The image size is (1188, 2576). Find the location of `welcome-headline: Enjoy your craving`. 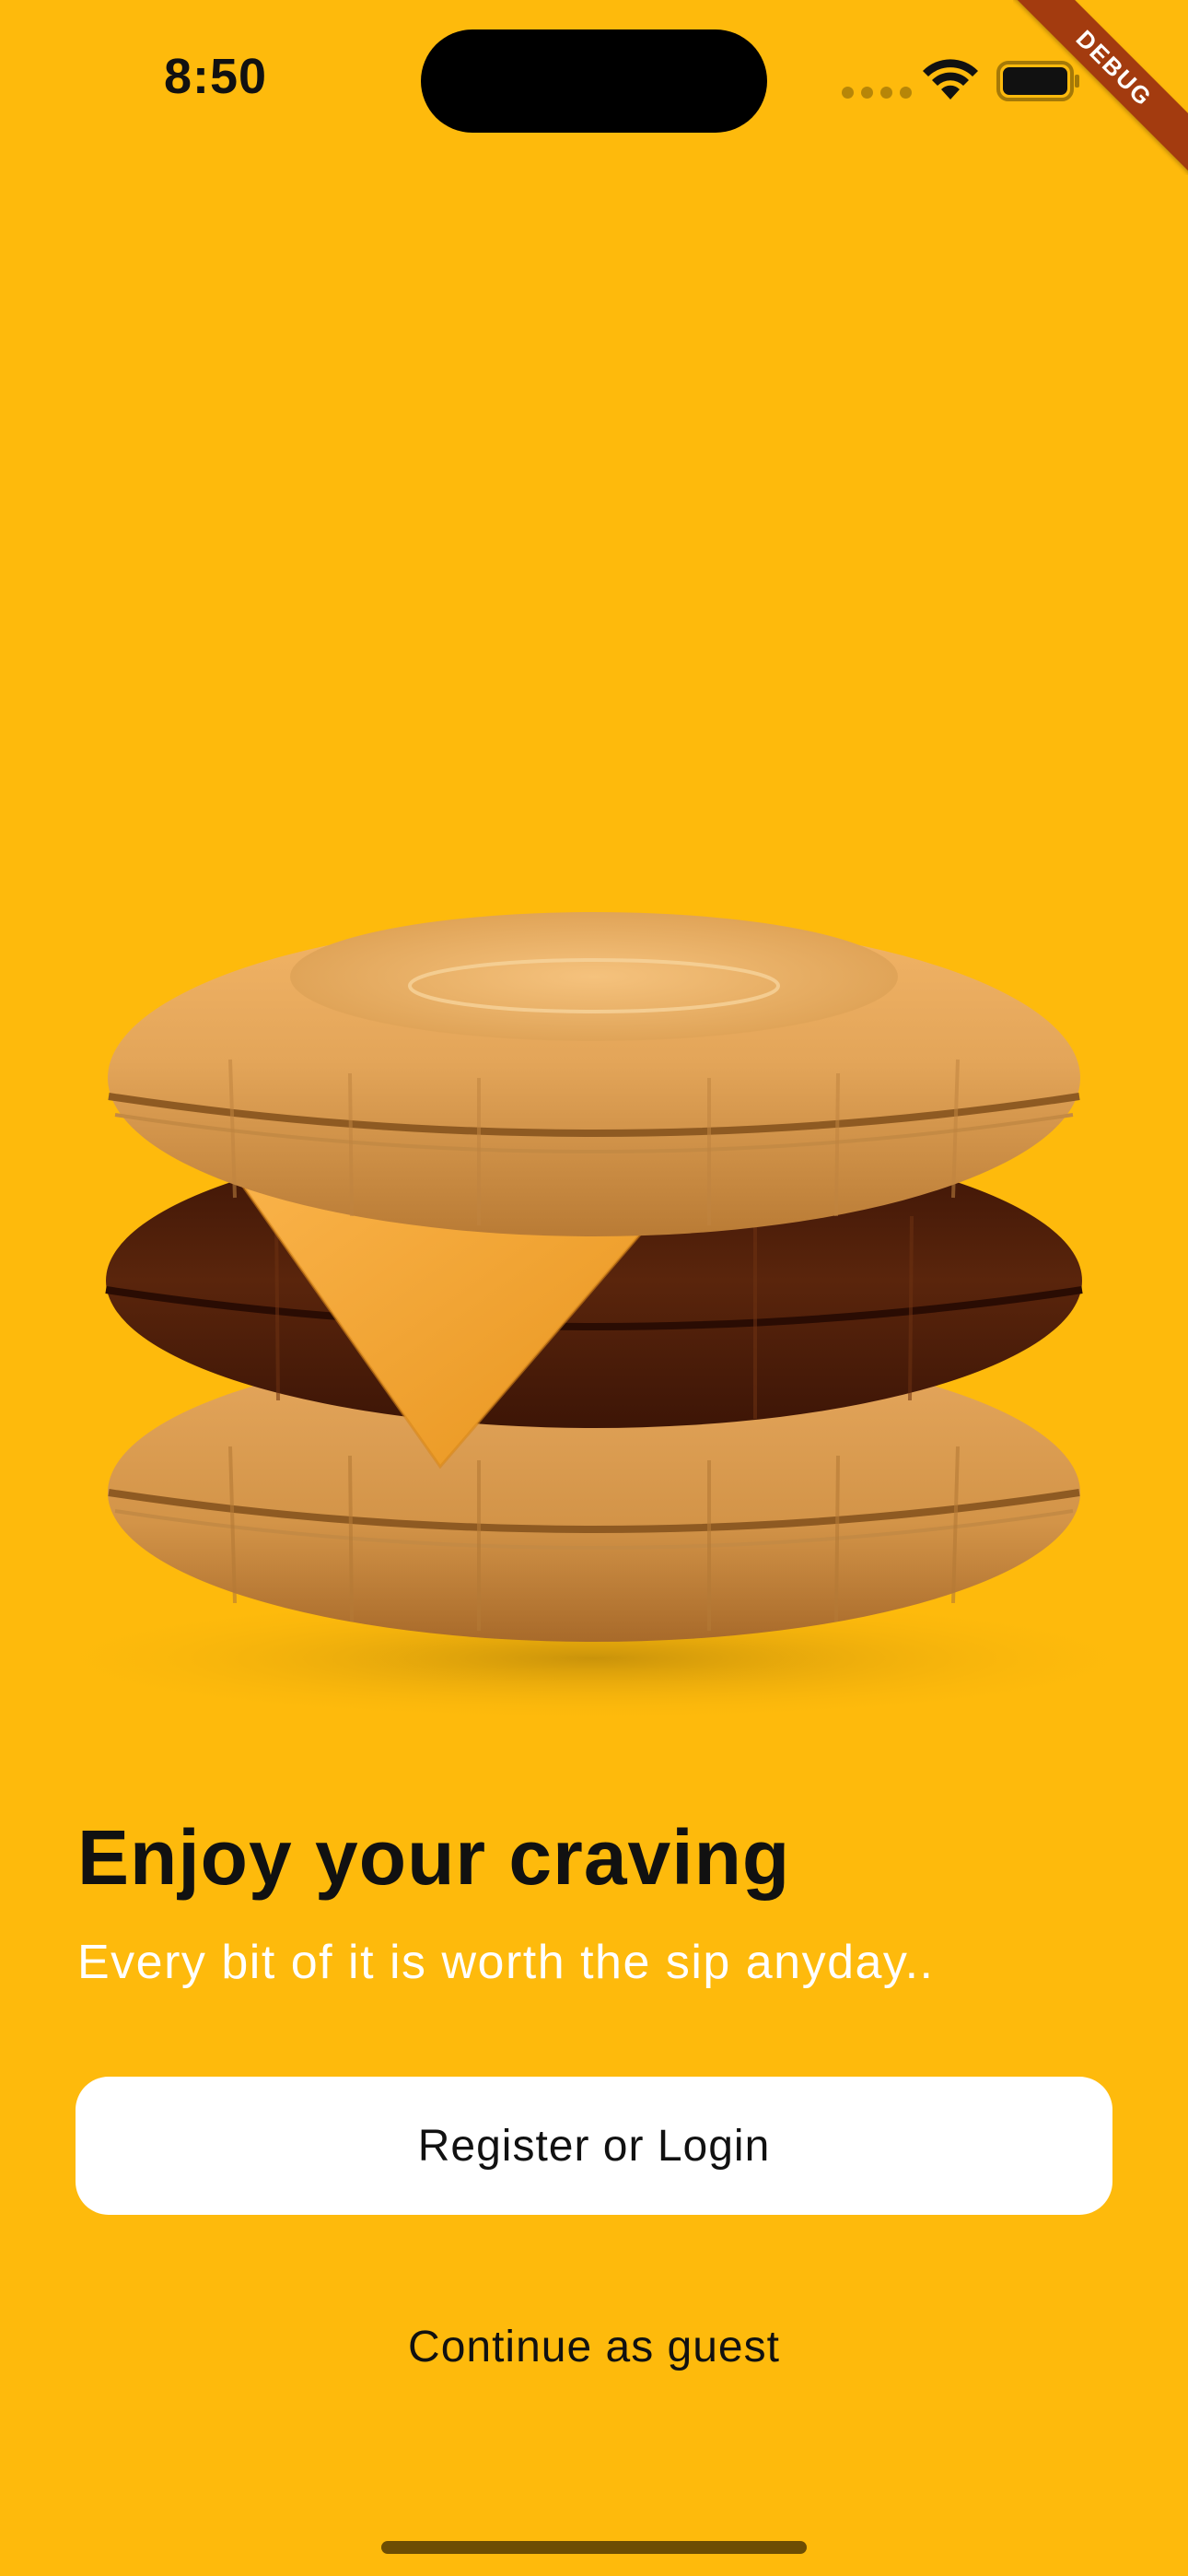

welcome-headline: Enjoy your craving is located at coordinates (434, 1857).